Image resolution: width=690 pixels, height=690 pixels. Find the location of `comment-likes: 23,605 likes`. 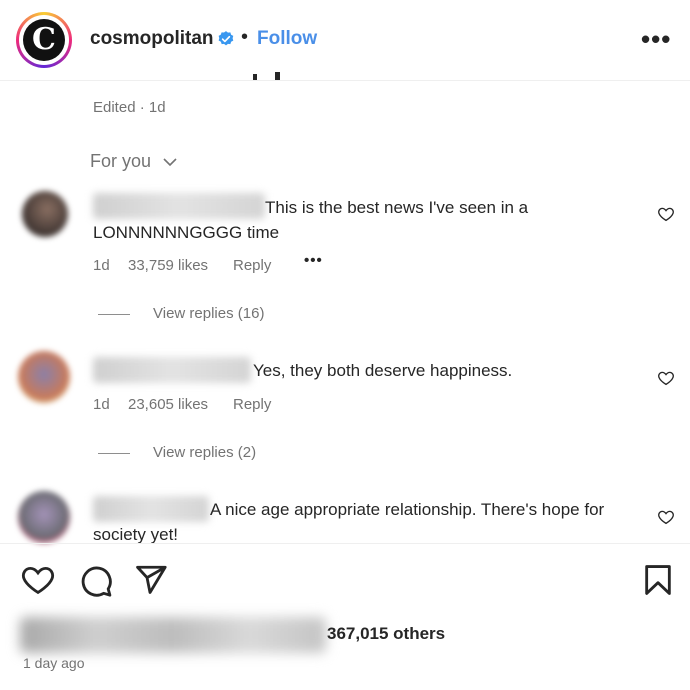

comment-likes: 23,605 likes is located at coordinates (168, 404).